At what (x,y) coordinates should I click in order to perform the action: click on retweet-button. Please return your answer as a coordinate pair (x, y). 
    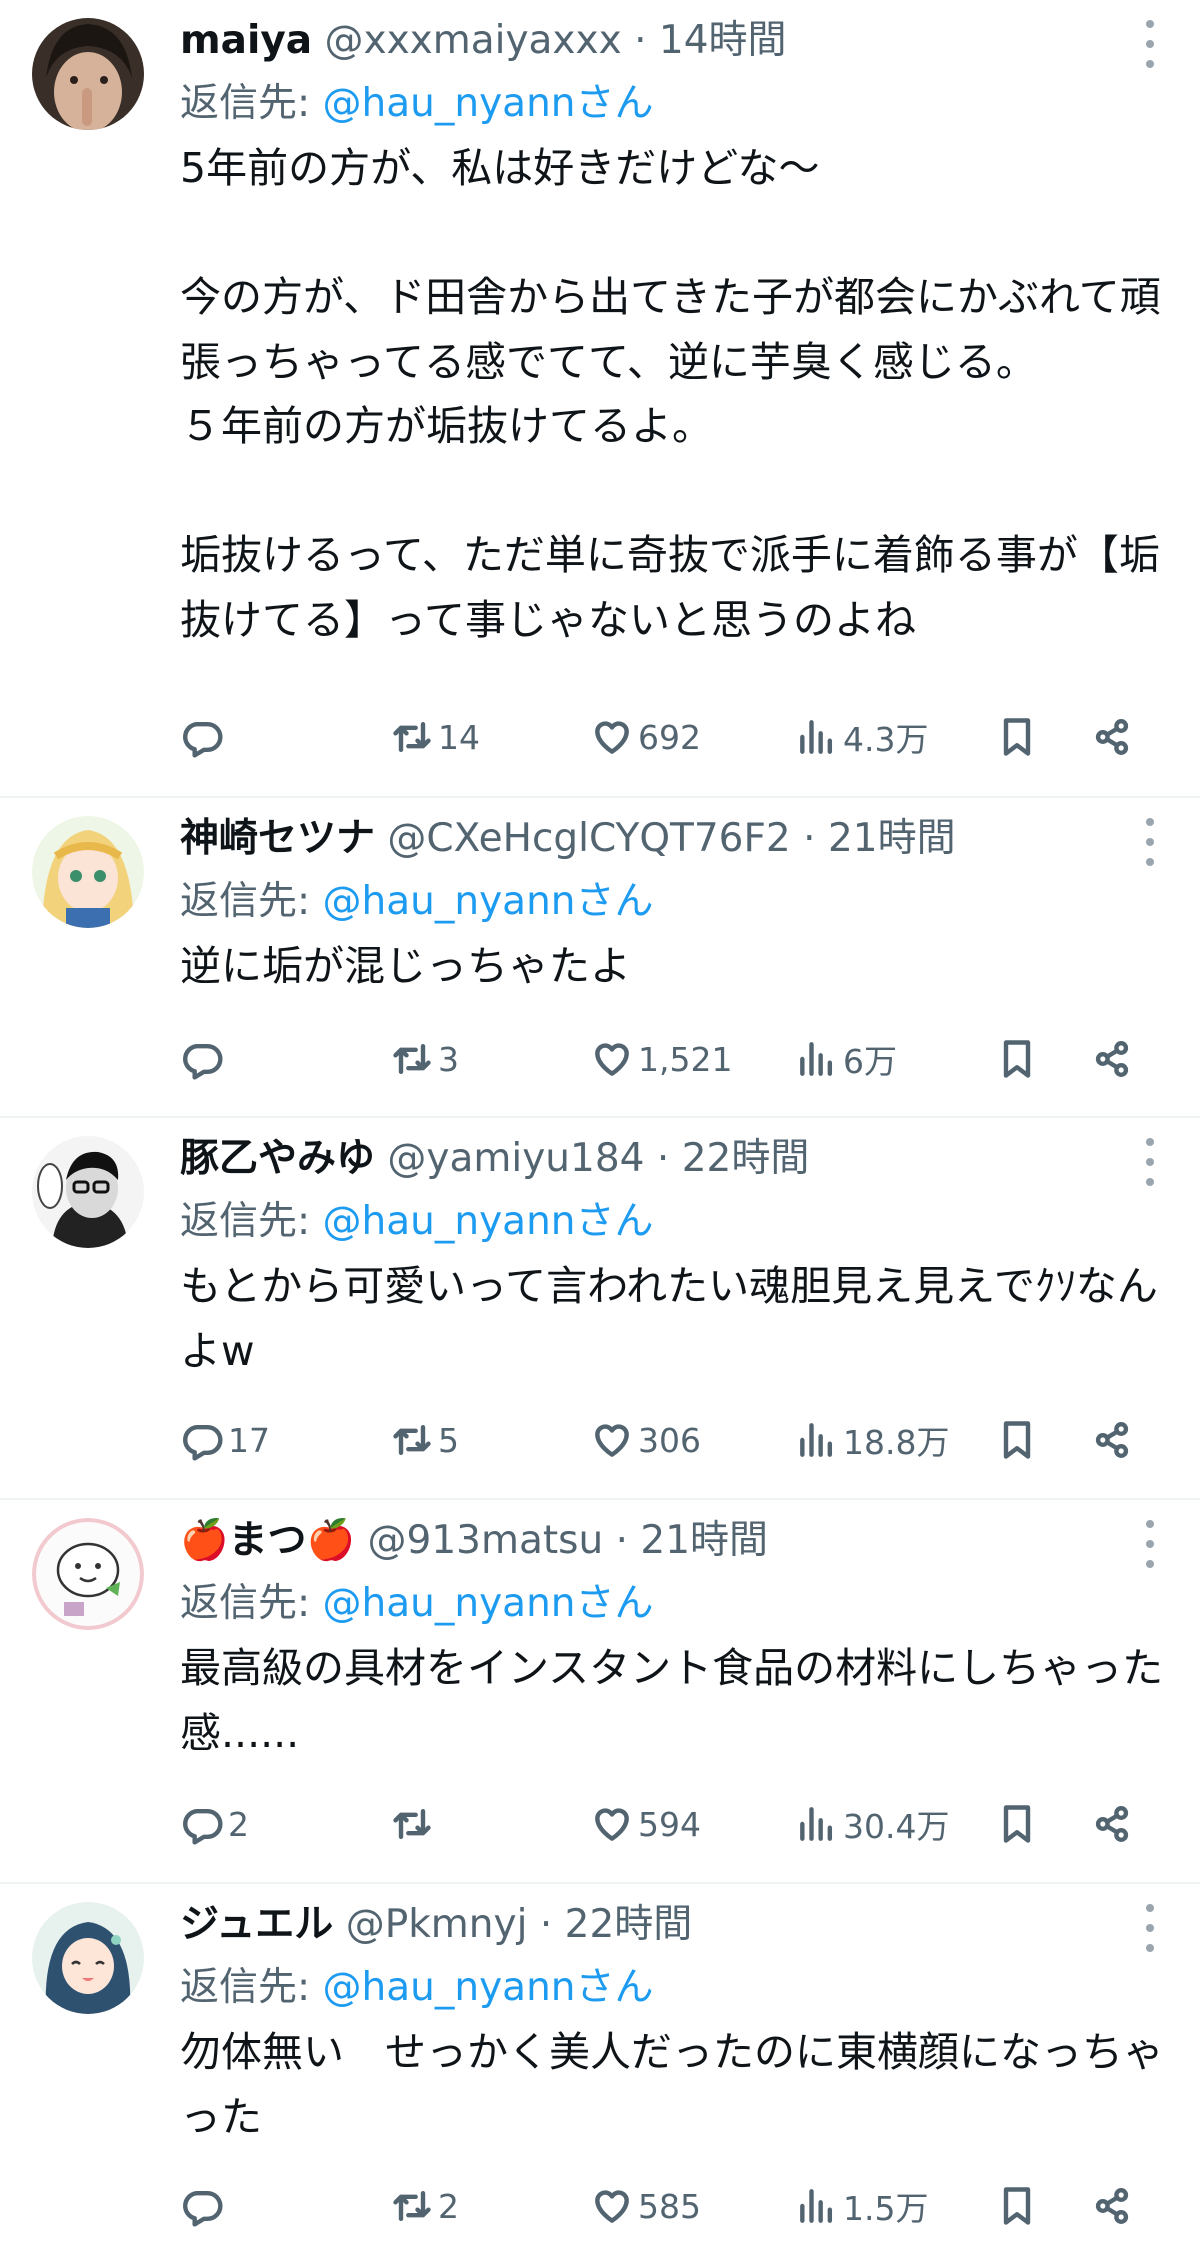
    Looking at the image, I should click on (414, 1824).